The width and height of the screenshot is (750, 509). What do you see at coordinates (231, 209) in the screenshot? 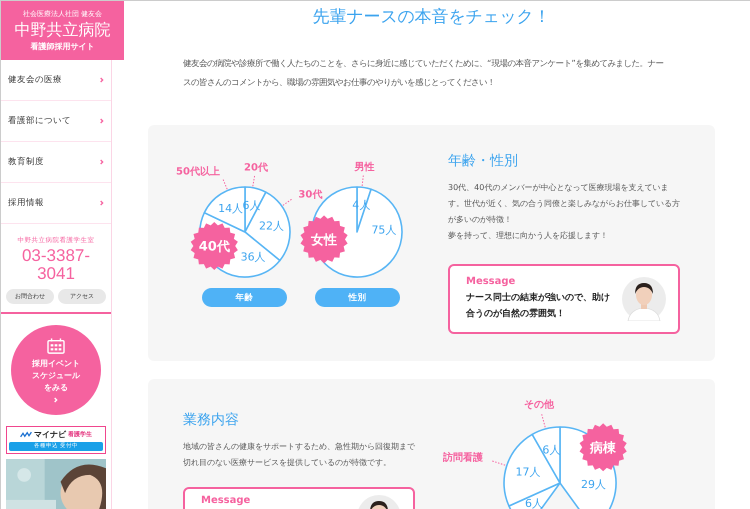
I see `slice-value: 14人` at bounding box center [231, 209].